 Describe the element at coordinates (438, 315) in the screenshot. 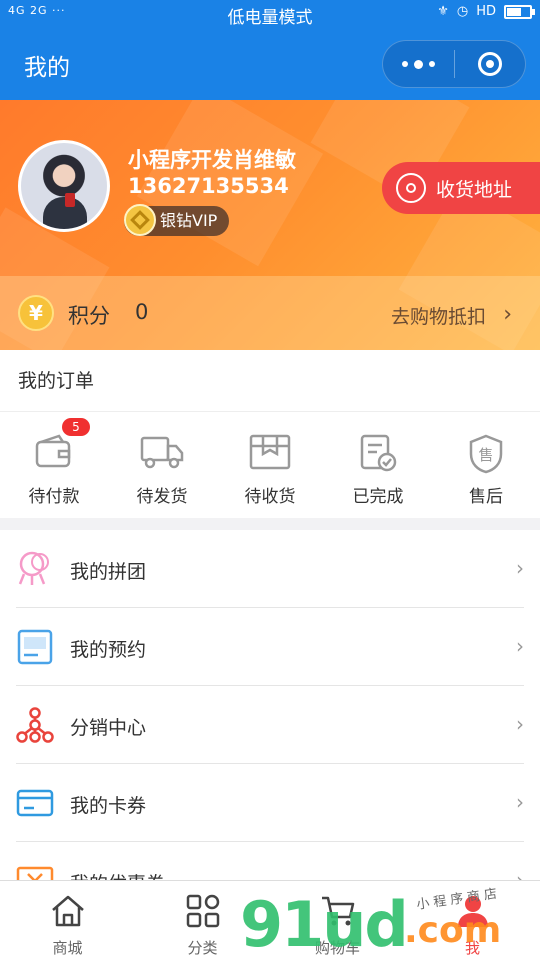

I see `points-redeem-link: 去购物抵扣` at that location.